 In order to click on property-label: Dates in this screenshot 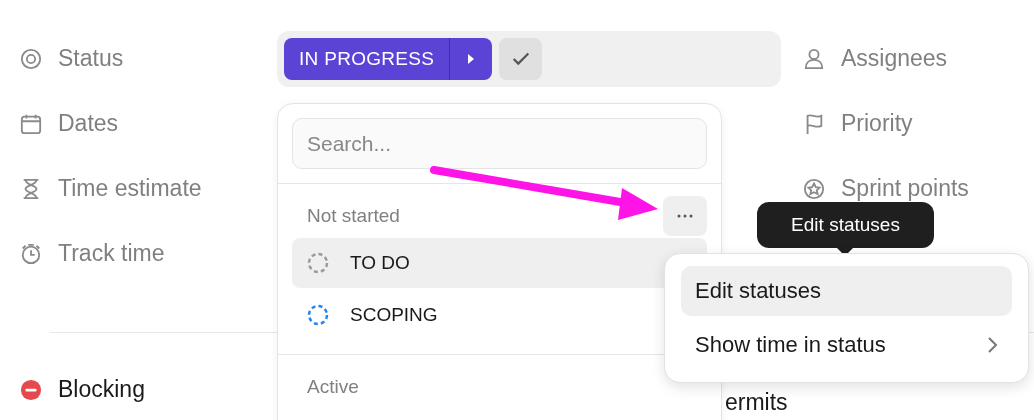, I will do `click(88, 123)`.